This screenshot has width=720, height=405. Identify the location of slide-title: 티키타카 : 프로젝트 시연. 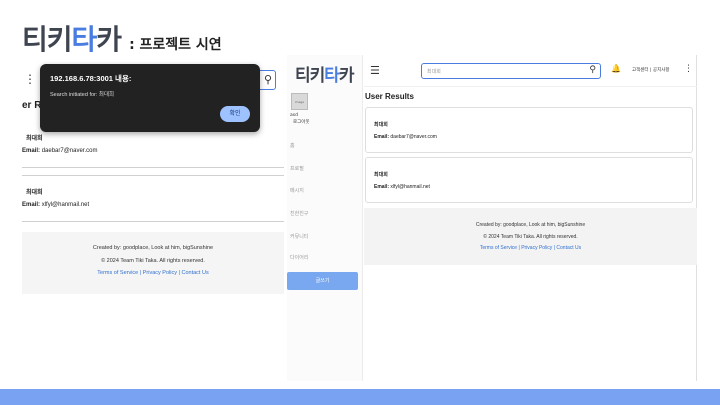
(122, 38).